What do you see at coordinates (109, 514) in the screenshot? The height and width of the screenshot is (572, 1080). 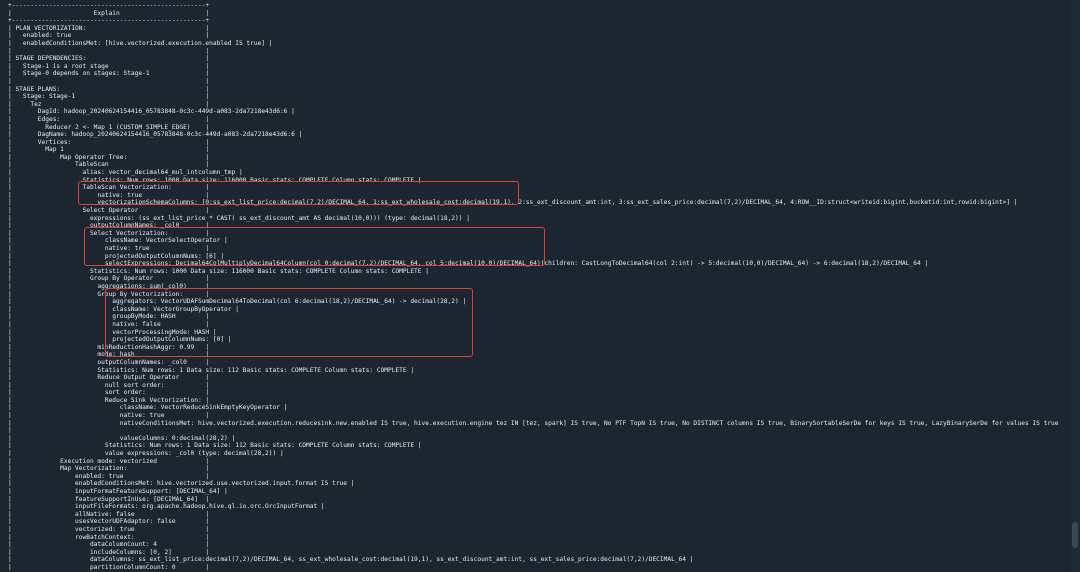 I see `output-line: | allNative: false |` at bounding box center [109, 514].